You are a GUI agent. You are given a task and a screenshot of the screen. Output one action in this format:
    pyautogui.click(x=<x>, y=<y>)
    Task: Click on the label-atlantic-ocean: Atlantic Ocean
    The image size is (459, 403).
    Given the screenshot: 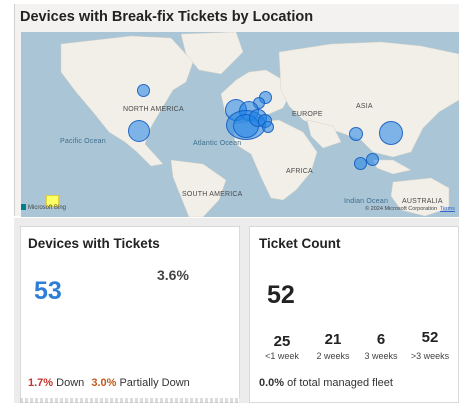 What is the action you would take?
    pyautogui.click(x=217, y=143)
    